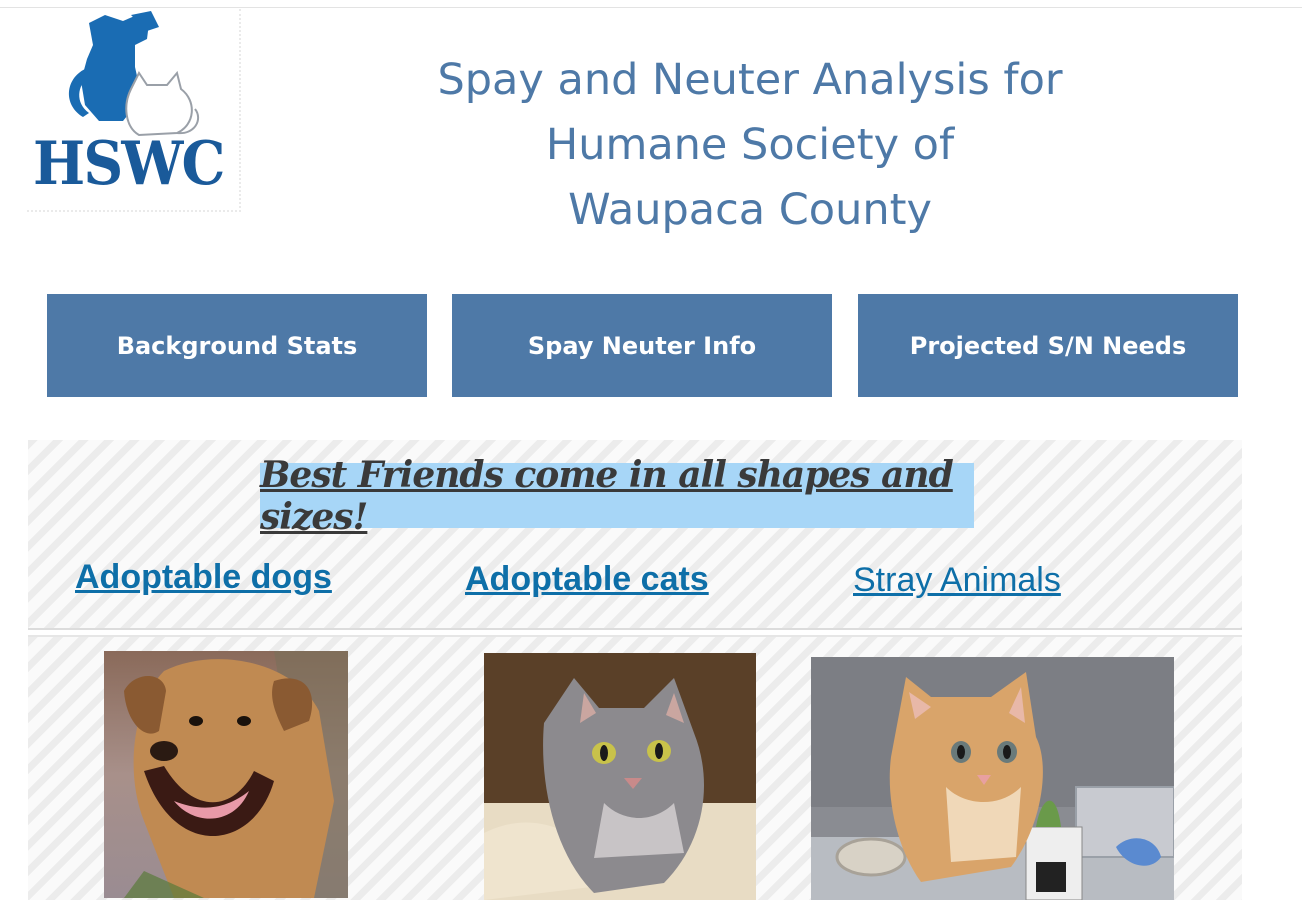  I want to click on background-stats-button: Background Stats, so click(237, 345).